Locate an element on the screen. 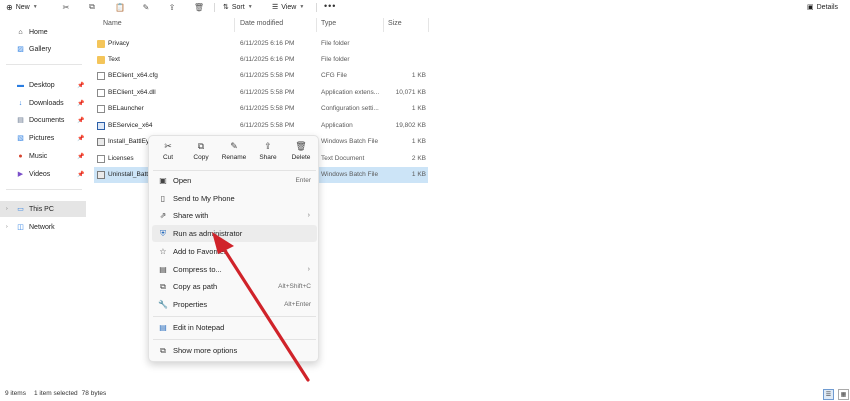 Image resolution: width=850 pixels, height=401 pixels. tiles-view-icon: ▦ is located at coordinates (843, 394).